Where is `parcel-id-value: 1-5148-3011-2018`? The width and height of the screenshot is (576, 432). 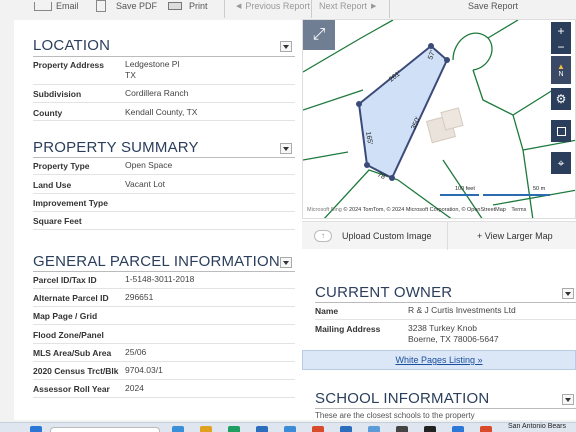
parcel-id-value: 1-5148-3011-2018 is located at coordinates (160, 279).